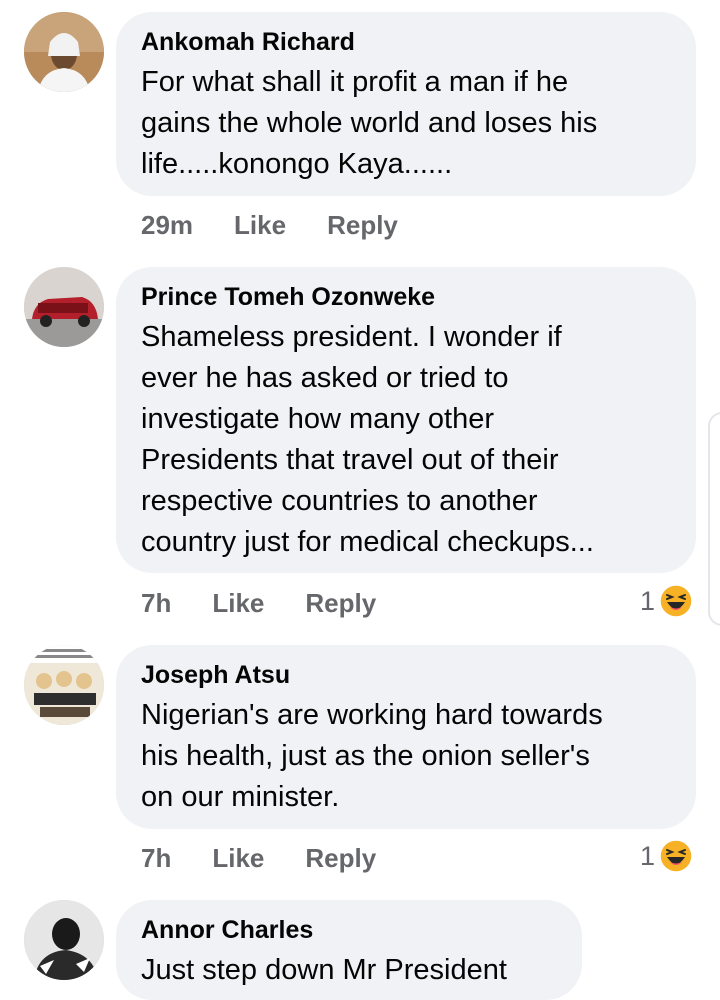 This screenshot has height=1000, width=720. Describe the element at coordinates (348, 930) in the screenshot. I see `comment-author: Annor Charles` at that location.